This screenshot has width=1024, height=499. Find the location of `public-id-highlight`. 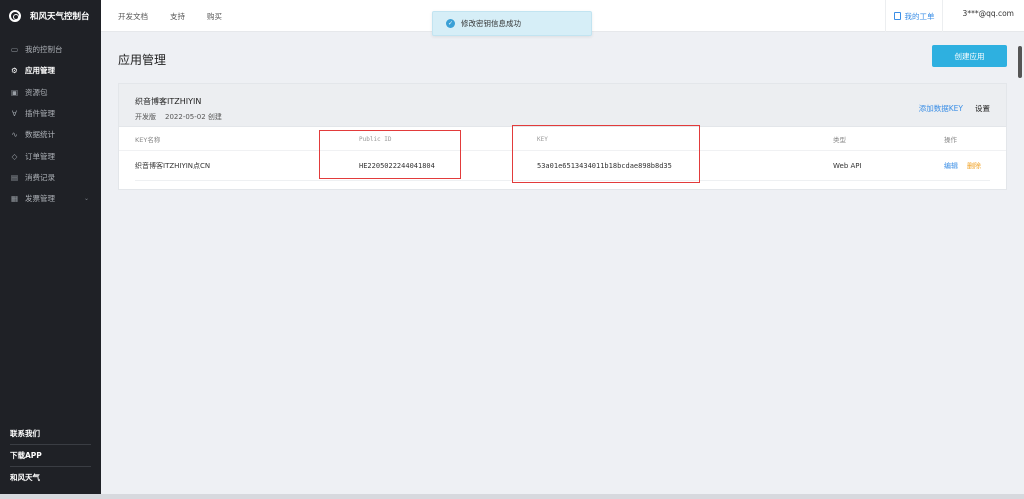

public-id-highlight is located at coordinates (390, 154).